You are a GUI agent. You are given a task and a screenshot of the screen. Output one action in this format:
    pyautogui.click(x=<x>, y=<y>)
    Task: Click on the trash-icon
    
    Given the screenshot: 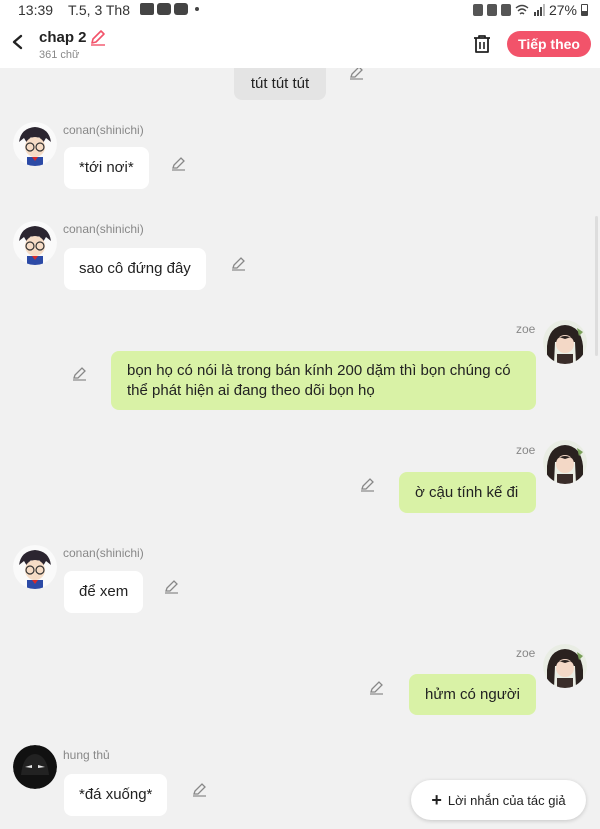 What is the action you would take?
    pyautogui.click(x=482, y=44)
    